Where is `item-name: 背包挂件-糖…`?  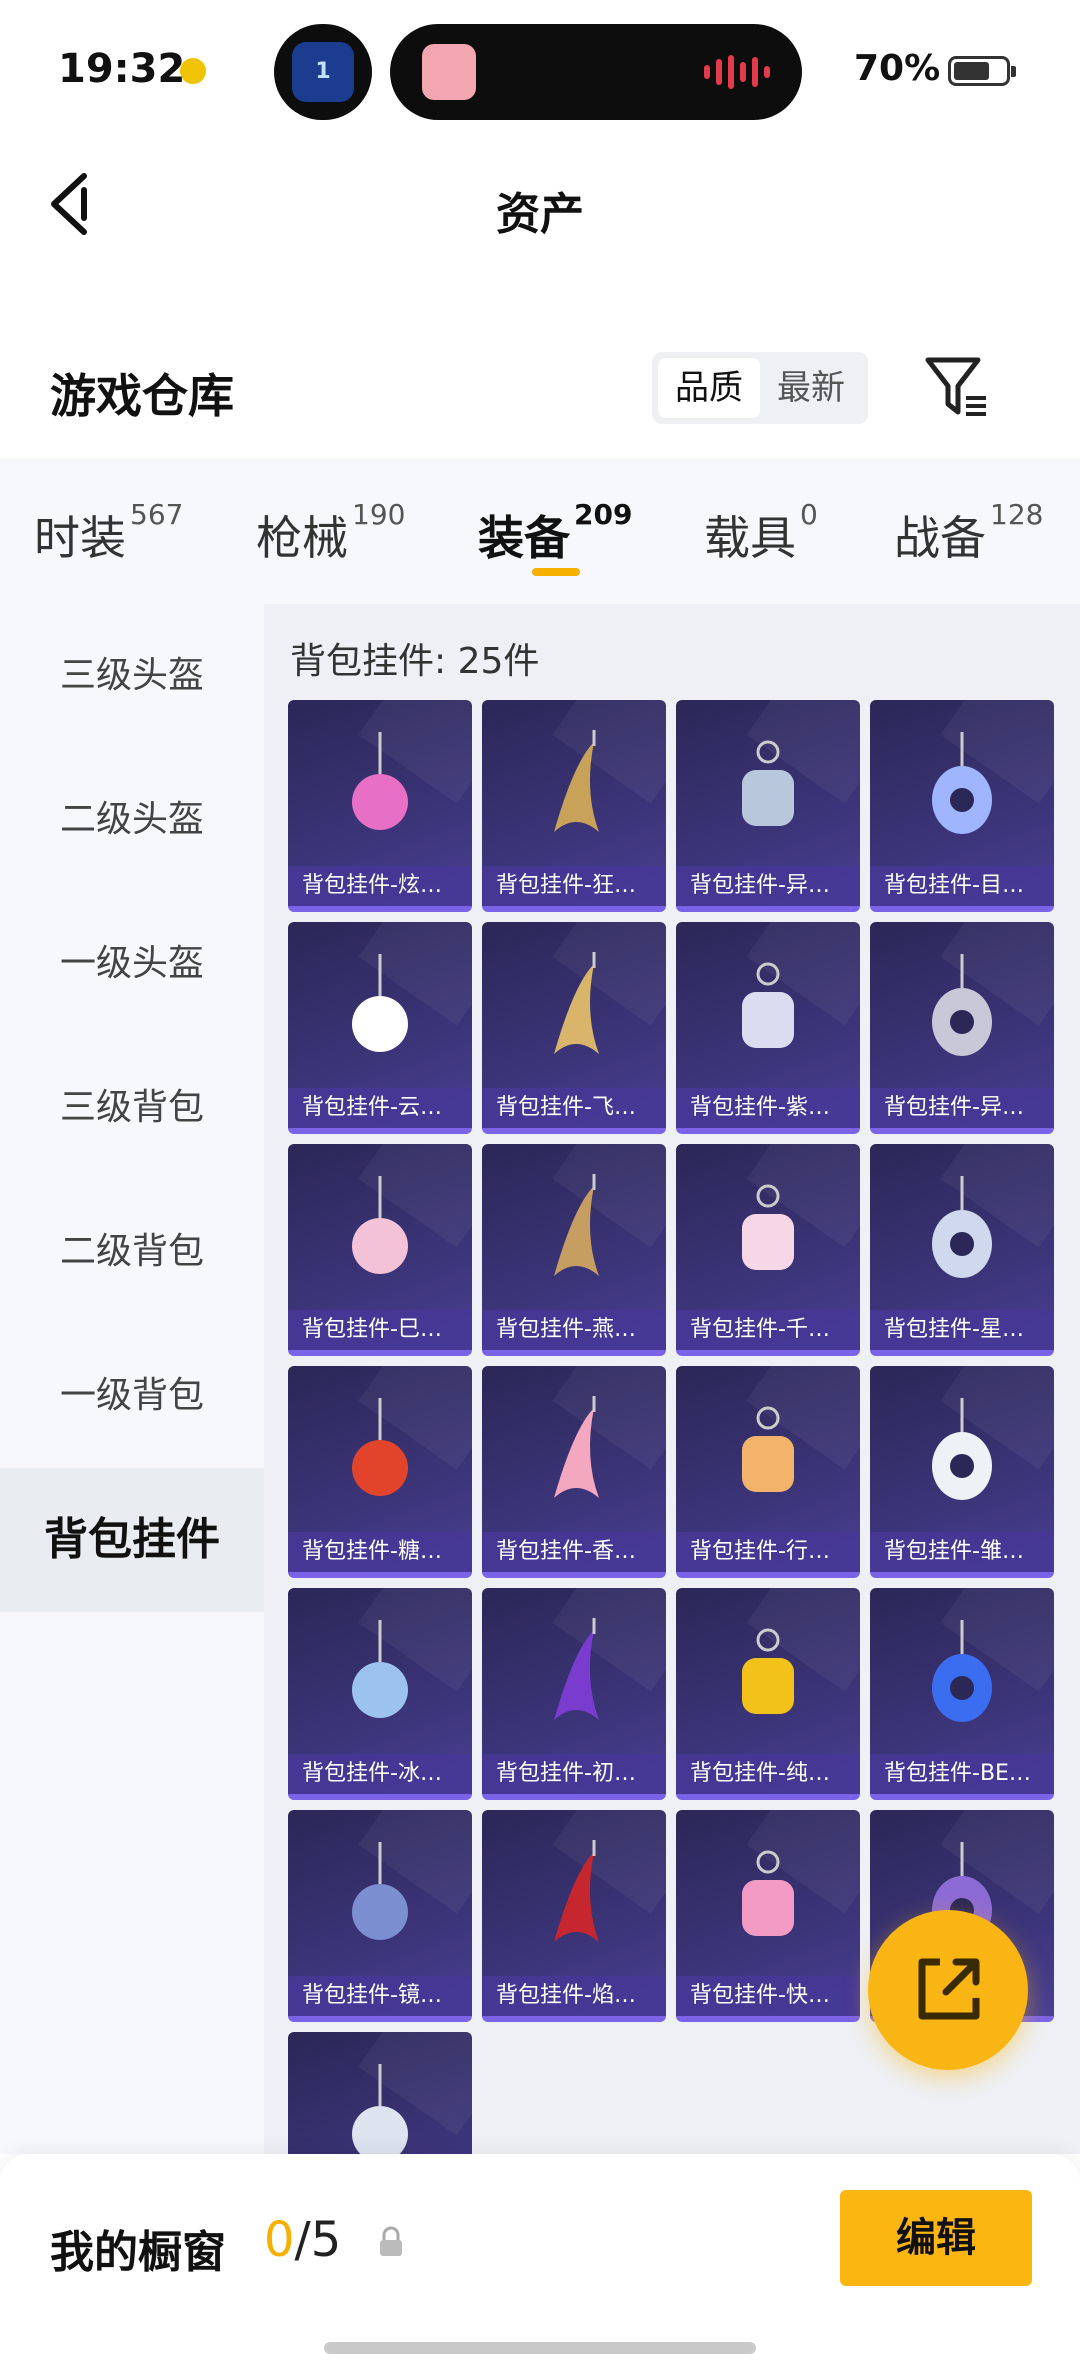 item-name: 背包挂件-糖… is located at coordinates (380, 1552).